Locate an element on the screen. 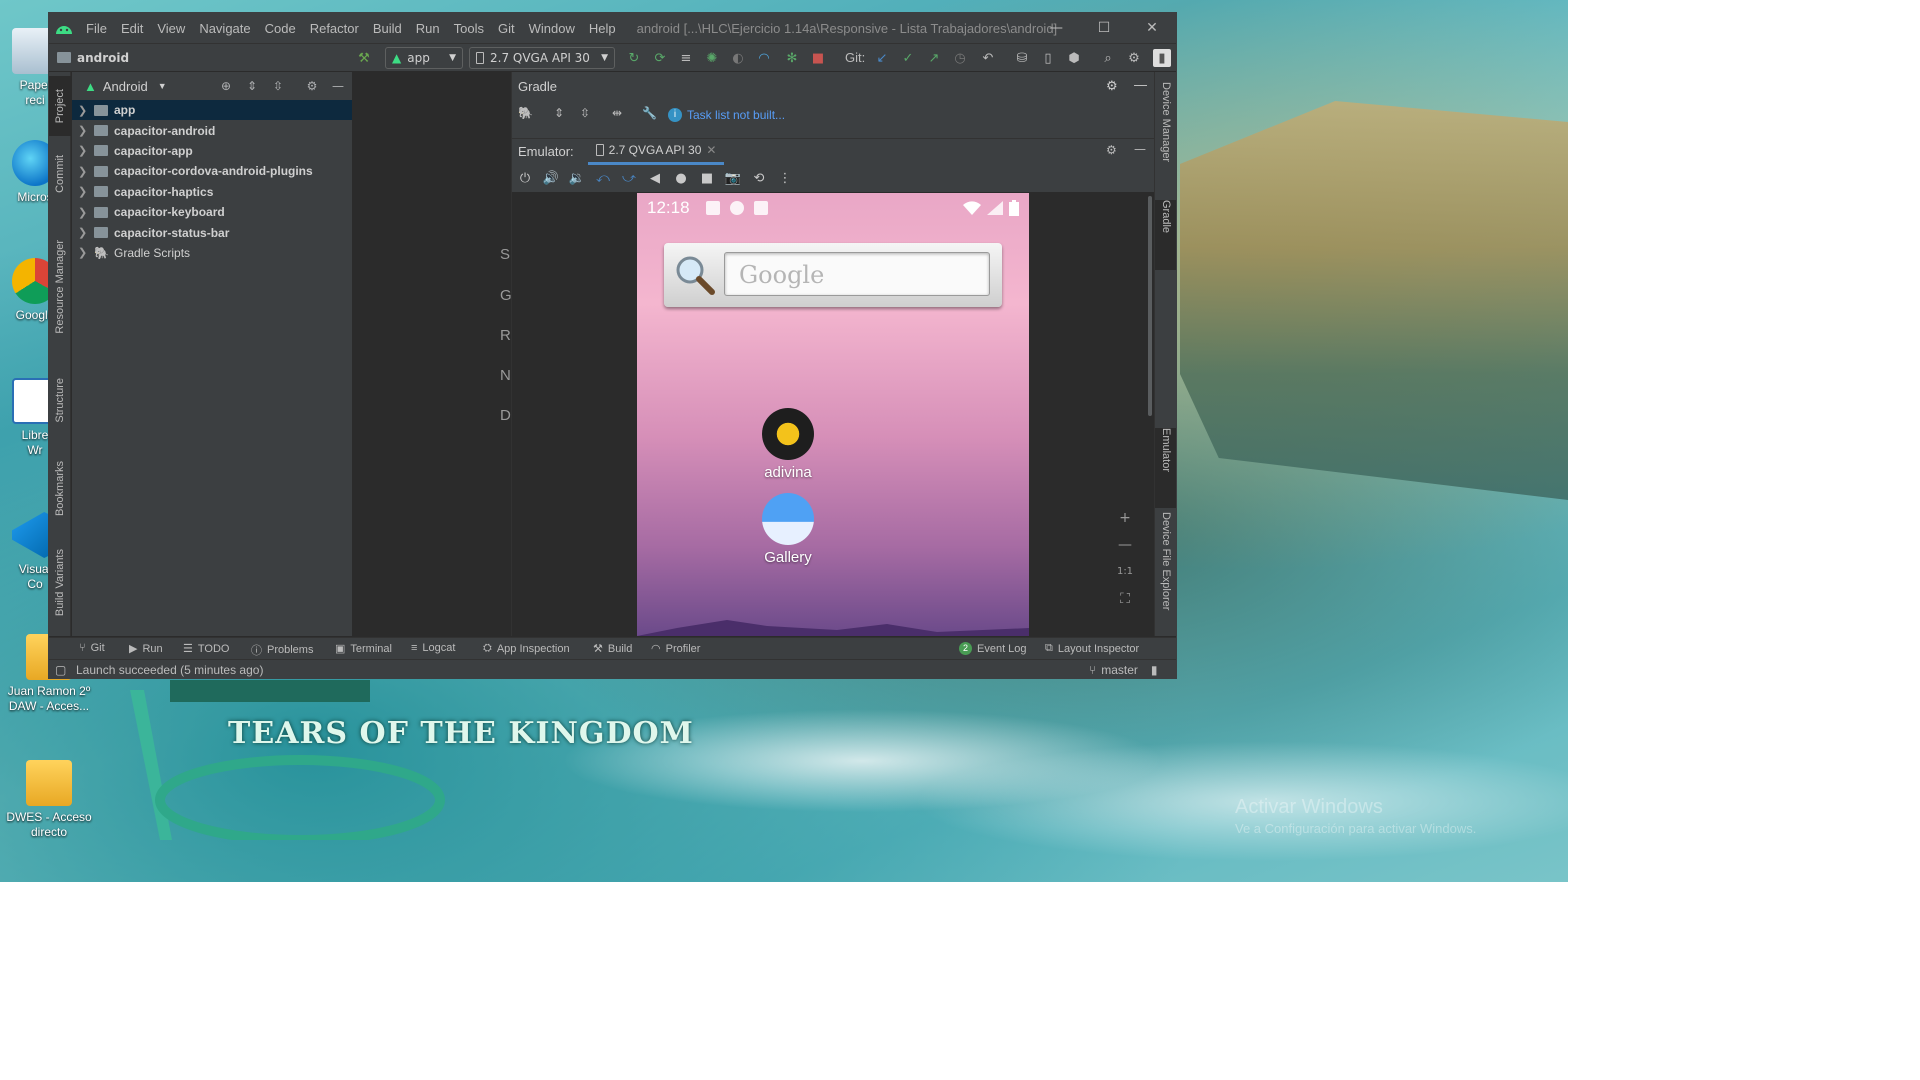  sdk-manager-icon: ⬢ is located at coordinates (1074, 58).